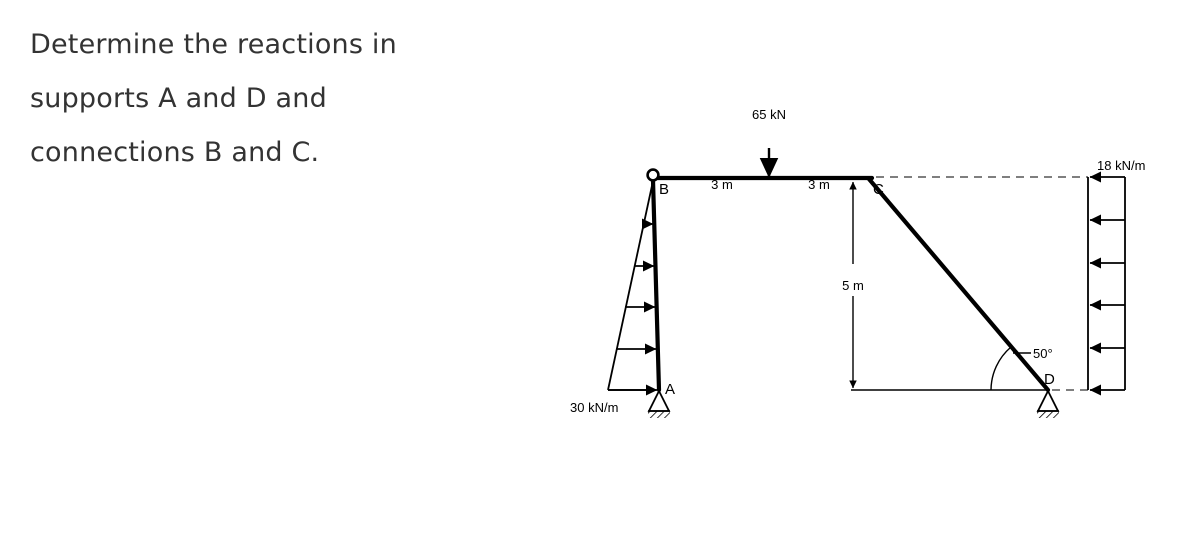 The width and height of the screenshot is (1200, 537). Describe the element at coordinates (1001, 368) in the screenshot. I see `angle-arc` at that location.